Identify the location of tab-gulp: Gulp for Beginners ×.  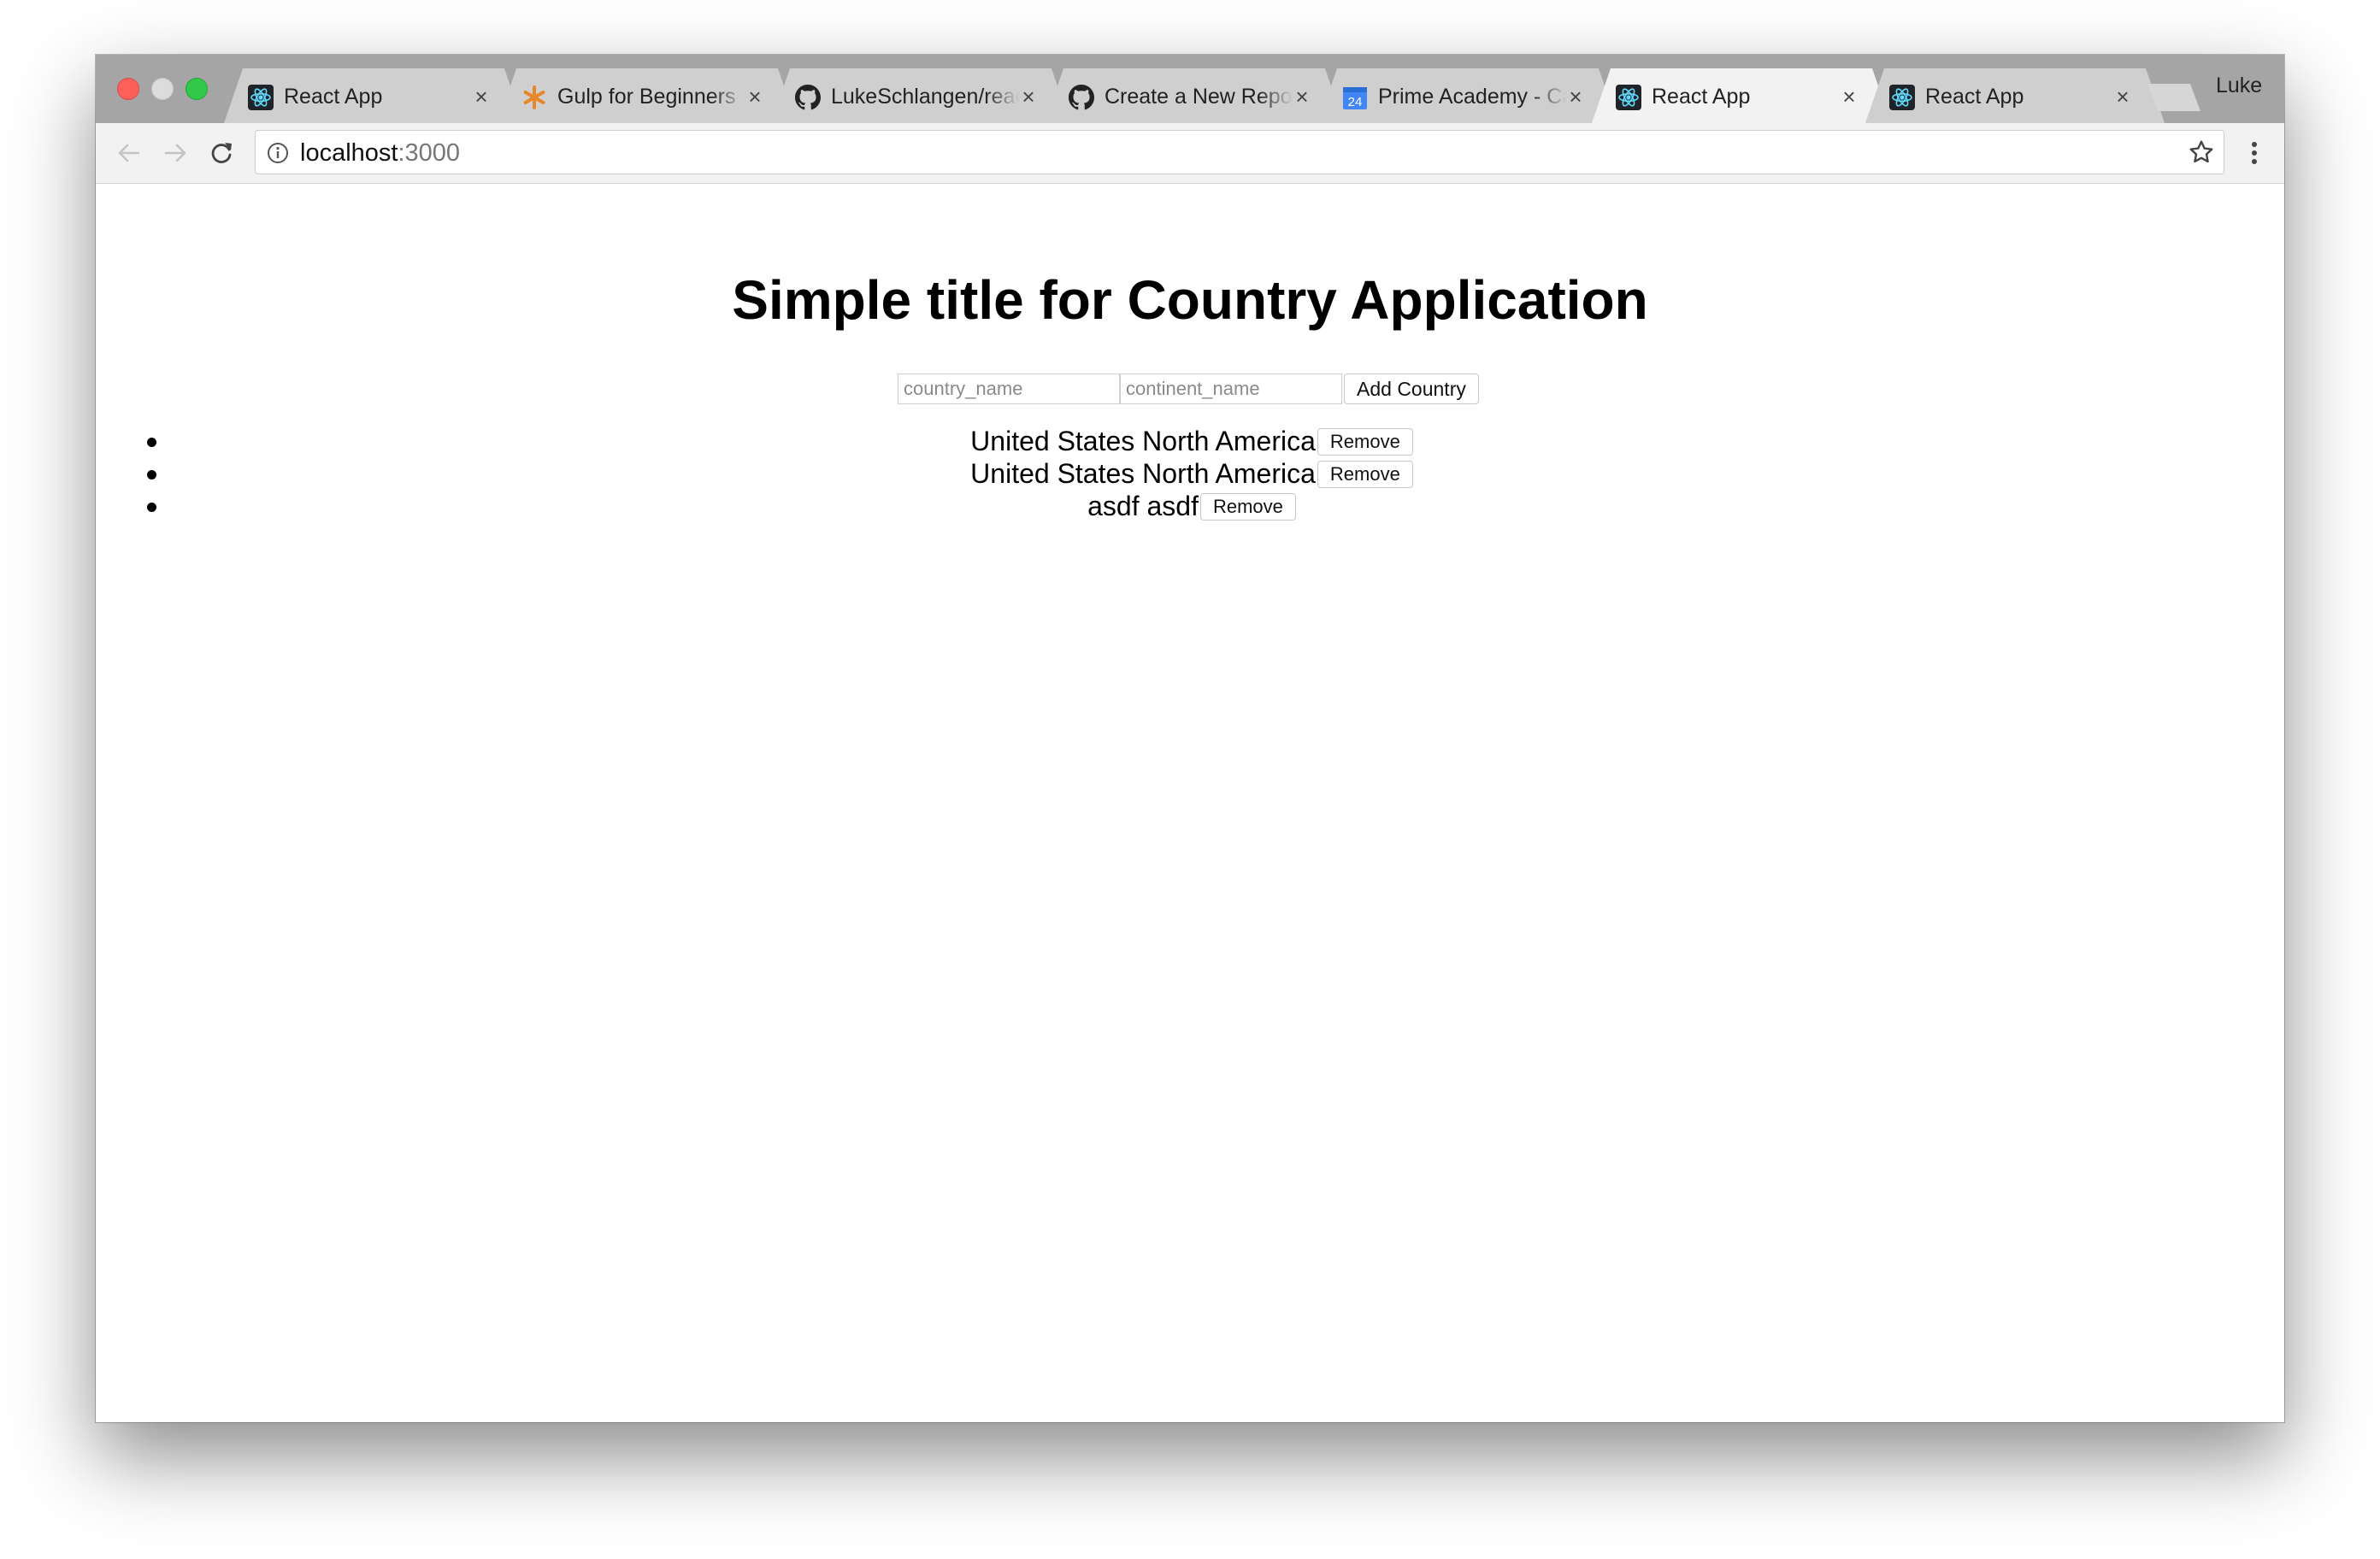
(648, 96).